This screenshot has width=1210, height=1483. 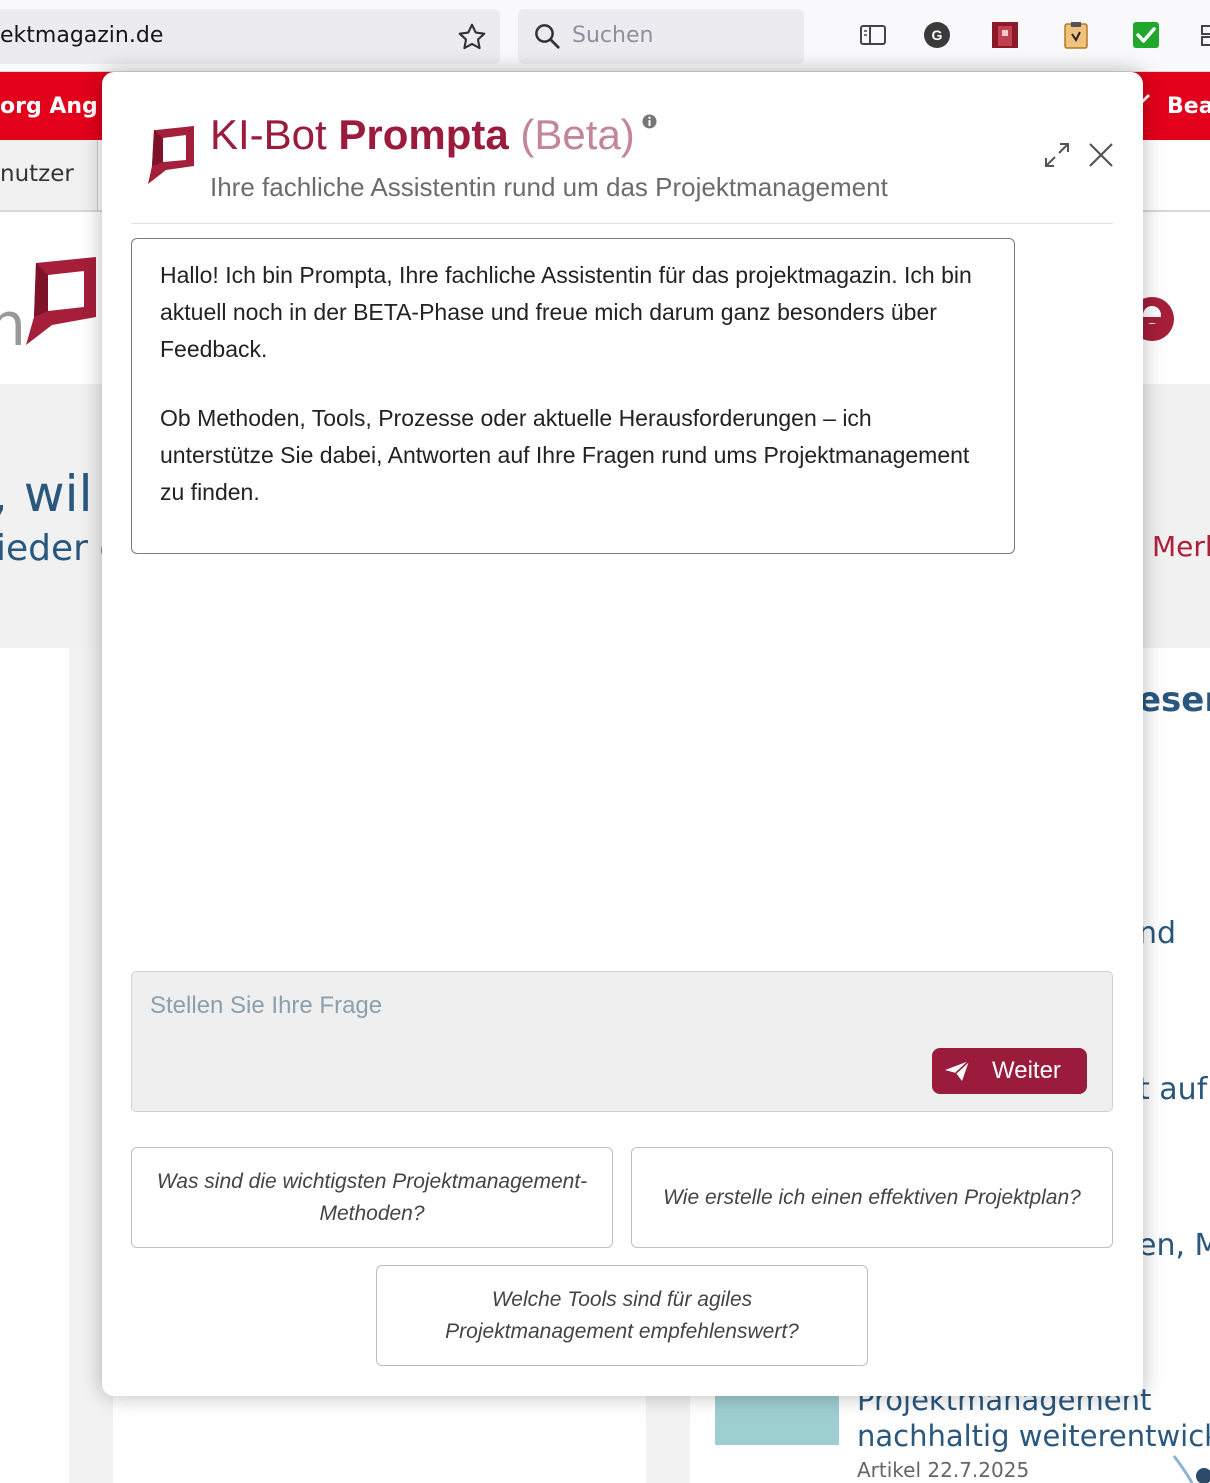 What do you see at coordinates (547, 36) in the screenshot?
I see `search-icon` at bounding box center [547, 36].